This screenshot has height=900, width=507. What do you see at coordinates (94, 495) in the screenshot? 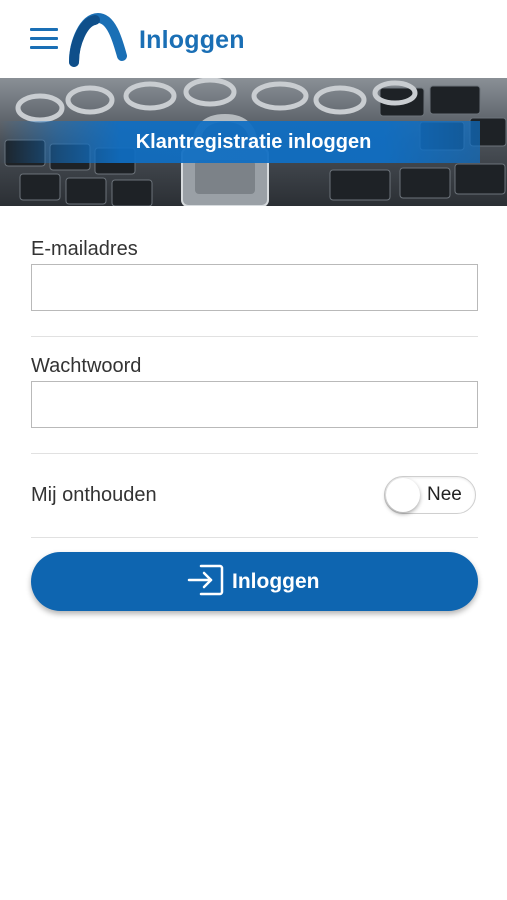
I see `remember-me-label: Mij onthouden` at bounding box center [94, 495].